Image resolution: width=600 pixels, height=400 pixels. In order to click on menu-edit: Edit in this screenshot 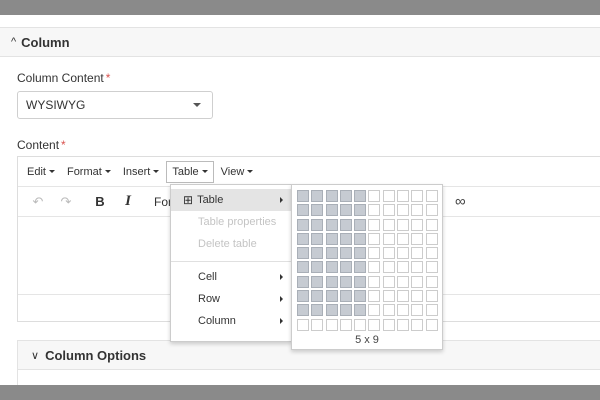, I will do `click(41, 172)`.